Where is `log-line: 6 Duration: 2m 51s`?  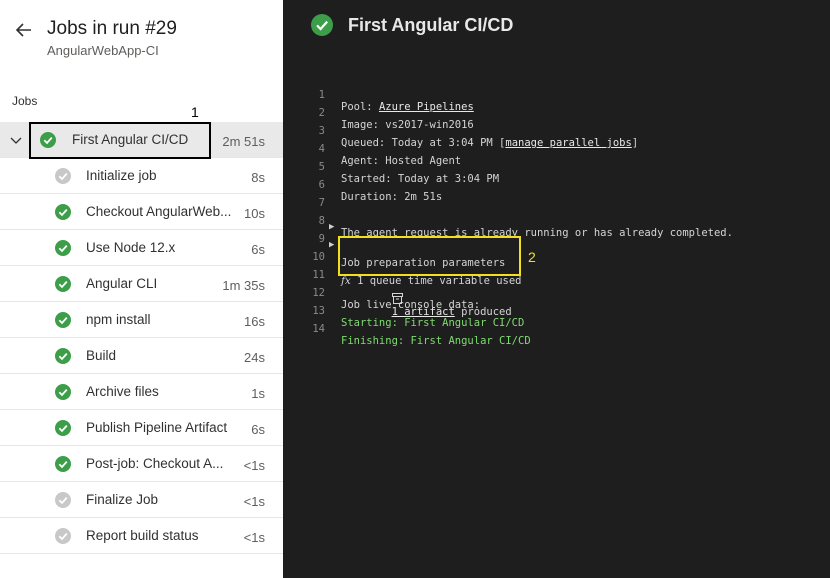
log-line: 6 Duration: 2m 51s is located at coordinates (556, 185).